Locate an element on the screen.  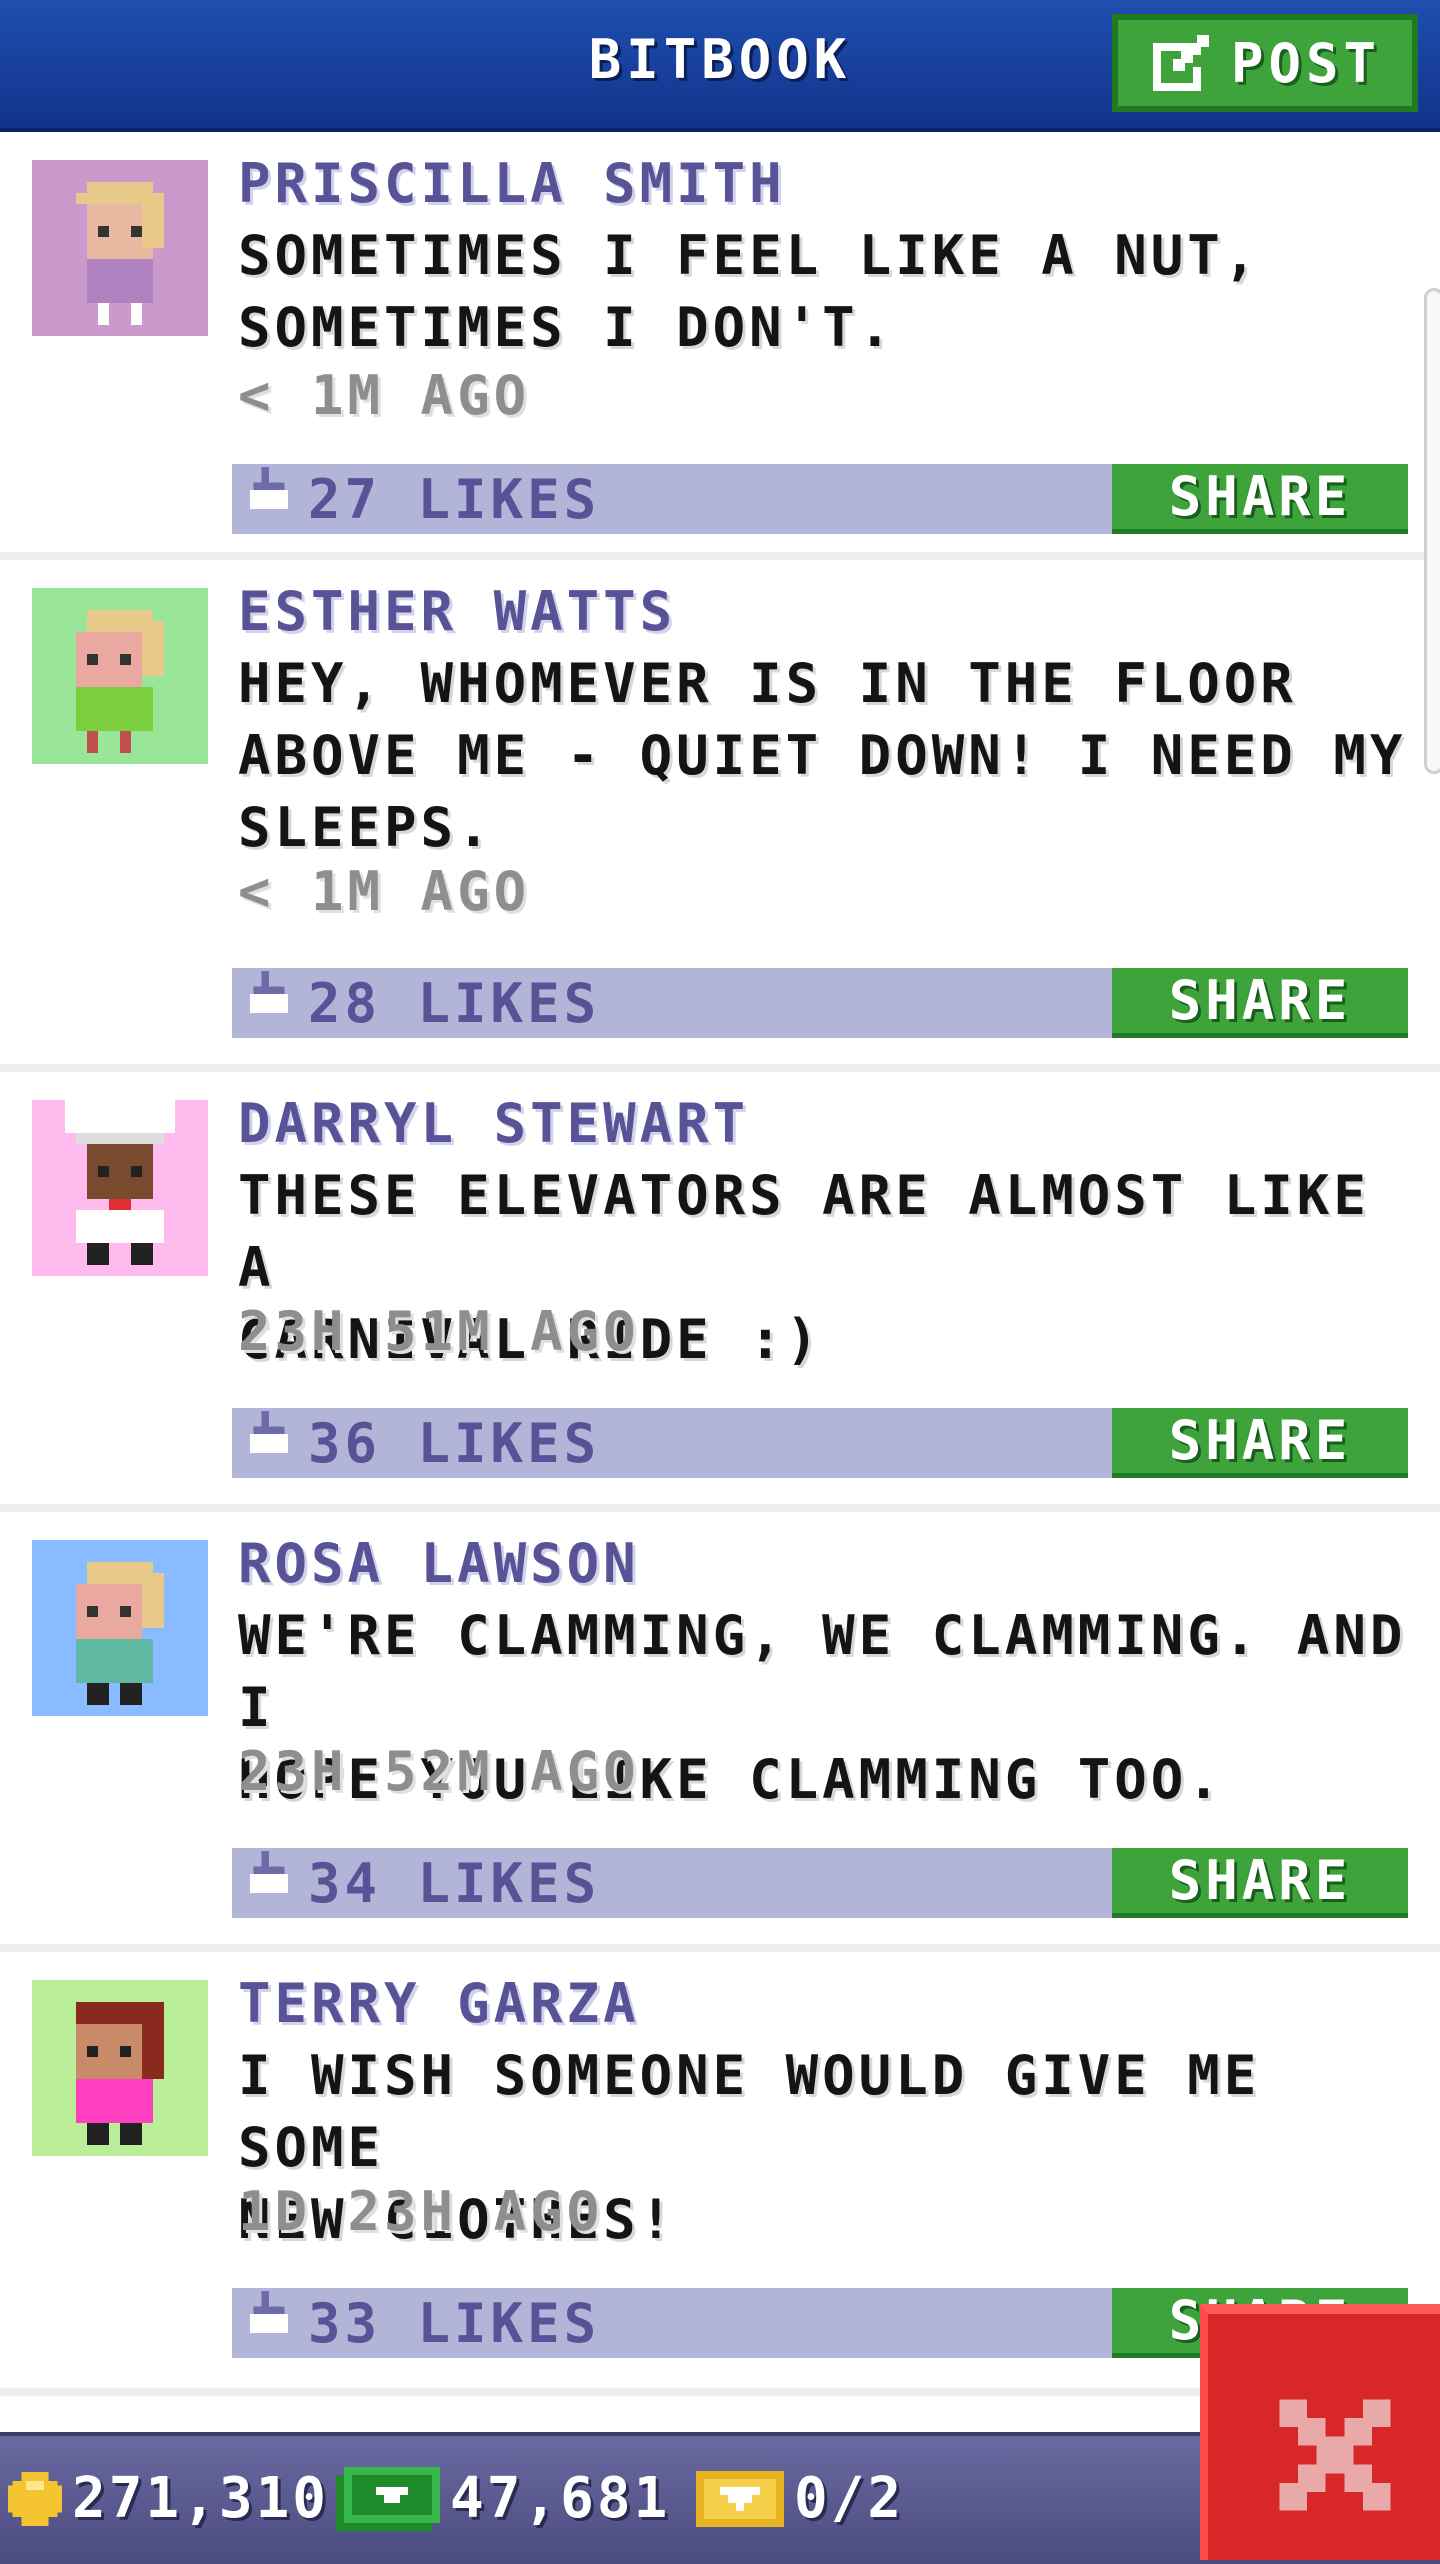
close-button is located at coordinates (1320, 2432).